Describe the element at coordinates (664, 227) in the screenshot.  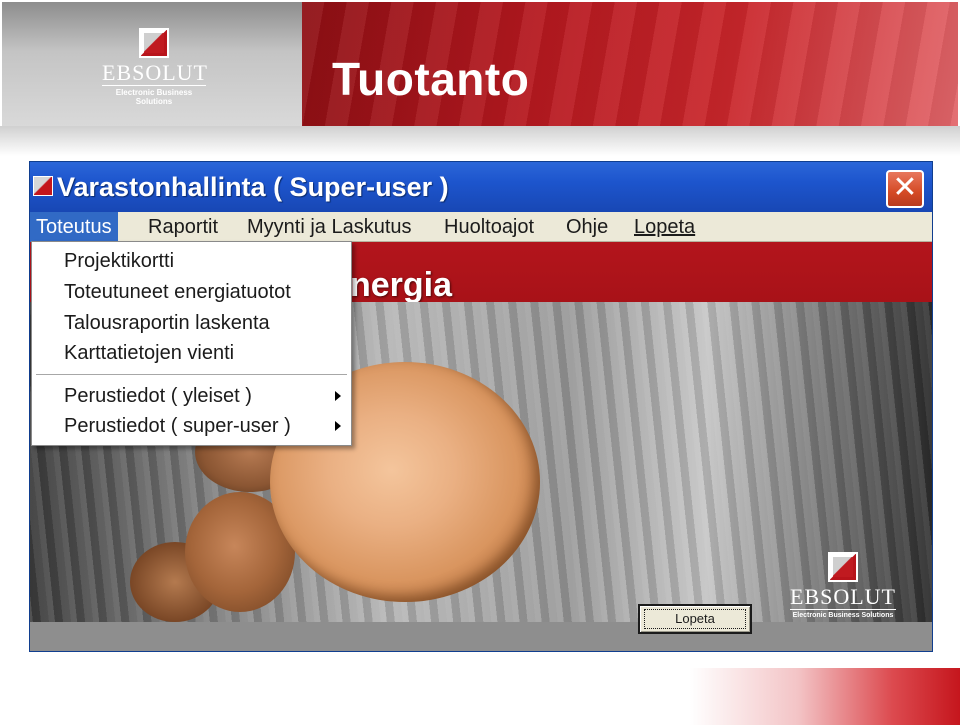
I see `menu-lopeta: Lopeta` at that location.